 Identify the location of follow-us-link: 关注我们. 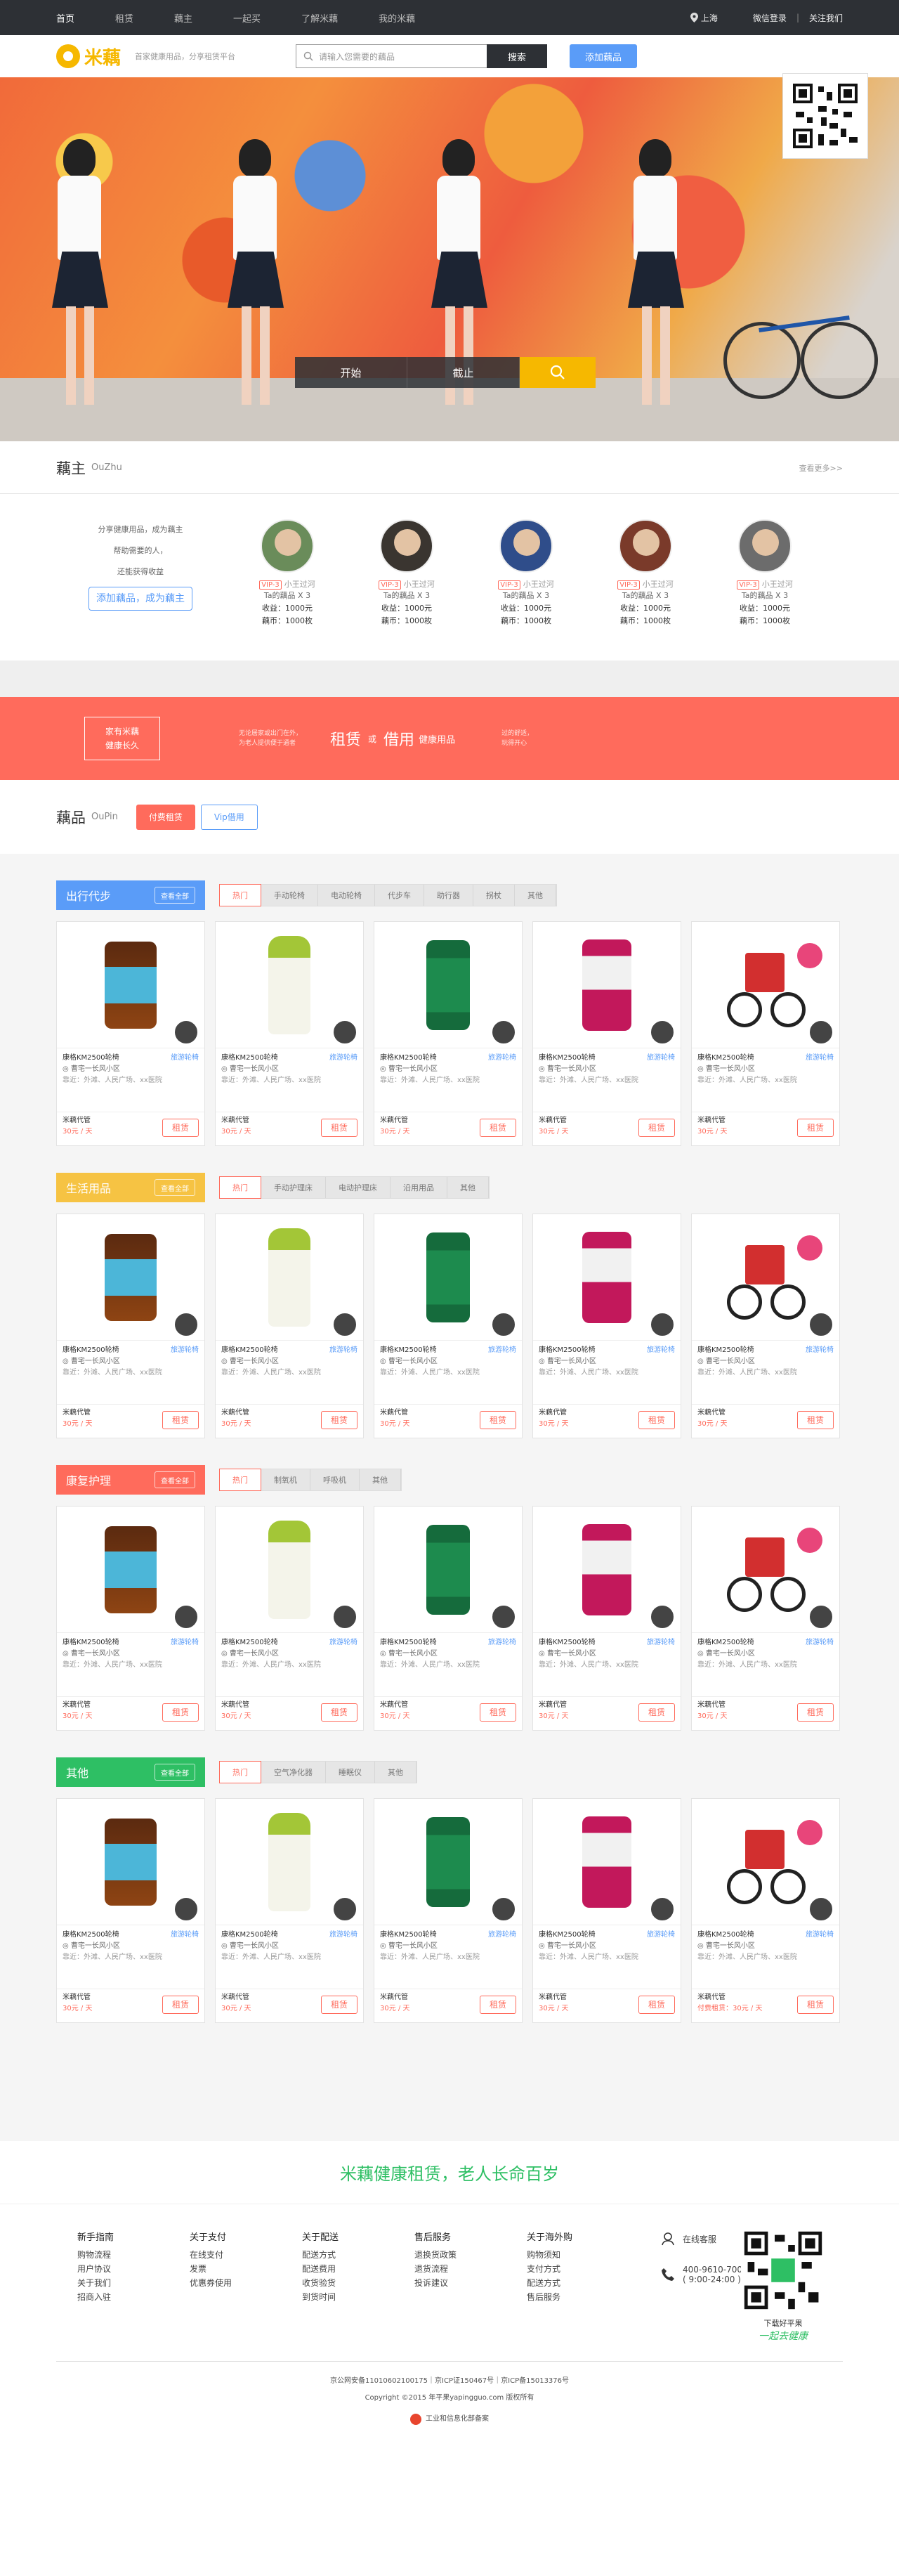
(826, 18).